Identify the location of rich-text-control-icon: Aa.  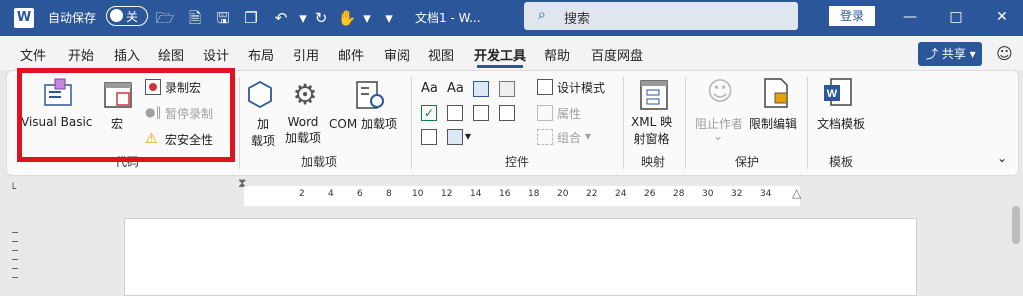
(429, 88).